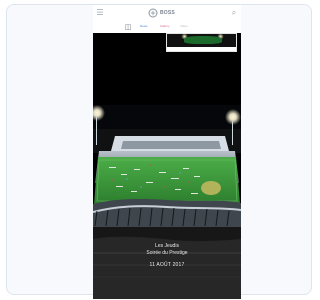 This screenshot has width=320, height=300. I want to click on tab-news: News, so click(144, 26).